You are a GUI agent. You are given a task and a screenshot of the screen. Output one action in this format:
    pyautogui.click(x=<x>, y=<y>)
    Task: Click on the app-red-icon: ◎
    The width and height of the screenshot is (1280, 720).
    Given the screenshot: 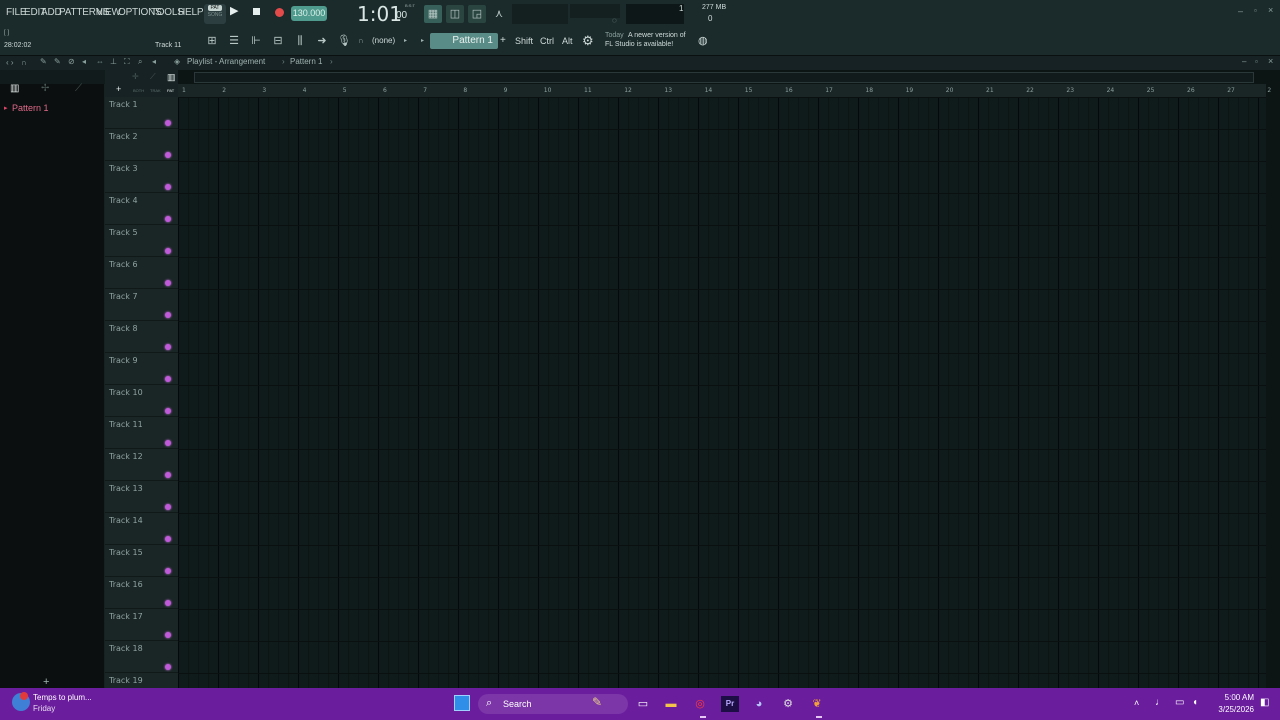 What is the action you would take?
    pyautogui.click(x=700, y=704)
    